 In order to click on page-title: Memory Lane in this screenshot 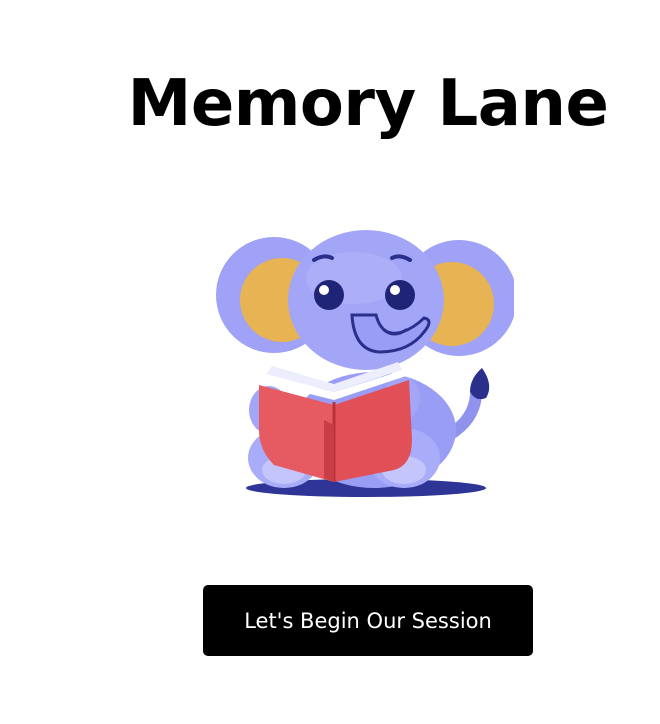, I will do `click(368, 104)`.